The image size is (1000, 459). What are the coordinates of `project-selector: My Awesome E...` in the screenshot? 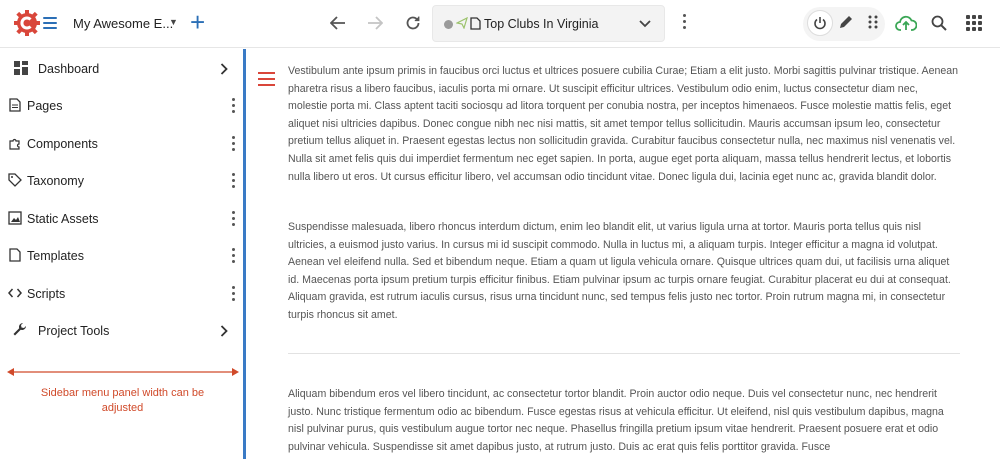 It's located at (123, 23).